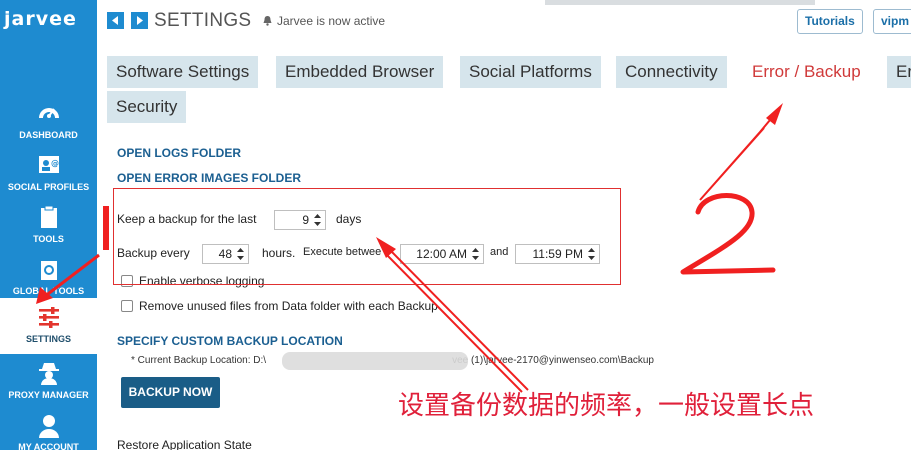 The height and width of the screenshot is (450, 911). What do you see at coordinates (203, 20) in the screenshot?
I see `page-title: SETTINGS` at bounding box center [203, 20].